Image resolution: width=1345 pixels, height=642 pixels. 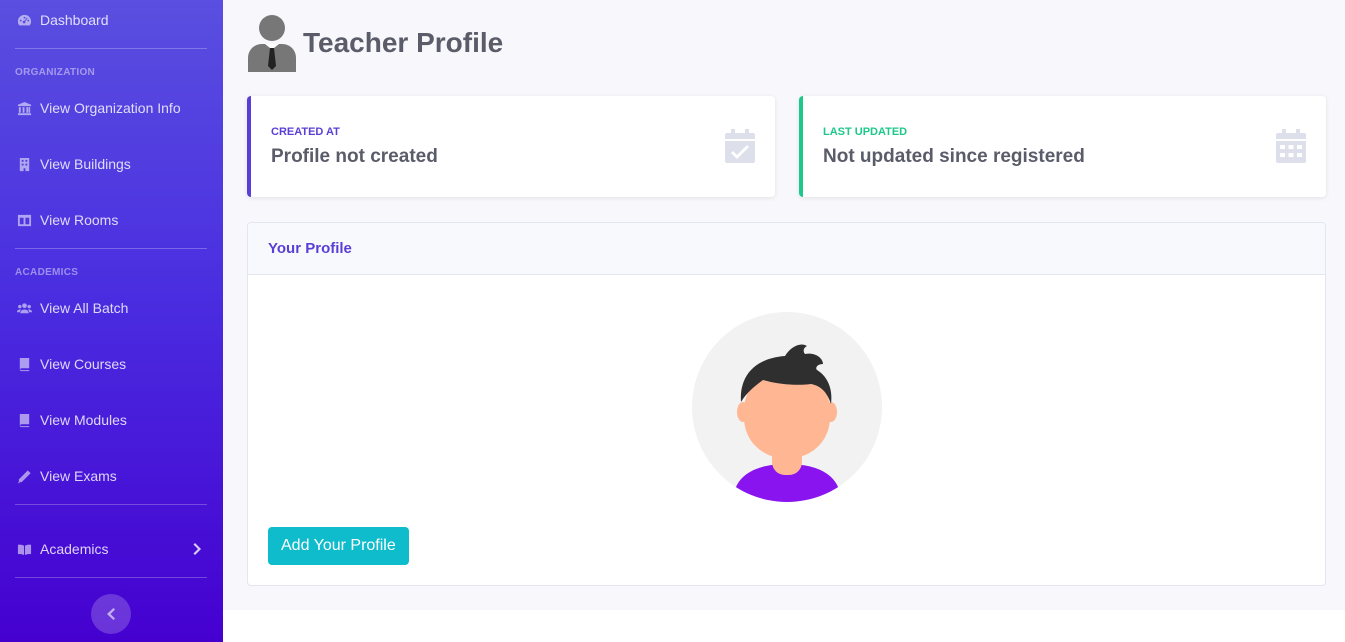 I want to click on sidebar-item-modules: View Modules, so click(x=111, y=420).